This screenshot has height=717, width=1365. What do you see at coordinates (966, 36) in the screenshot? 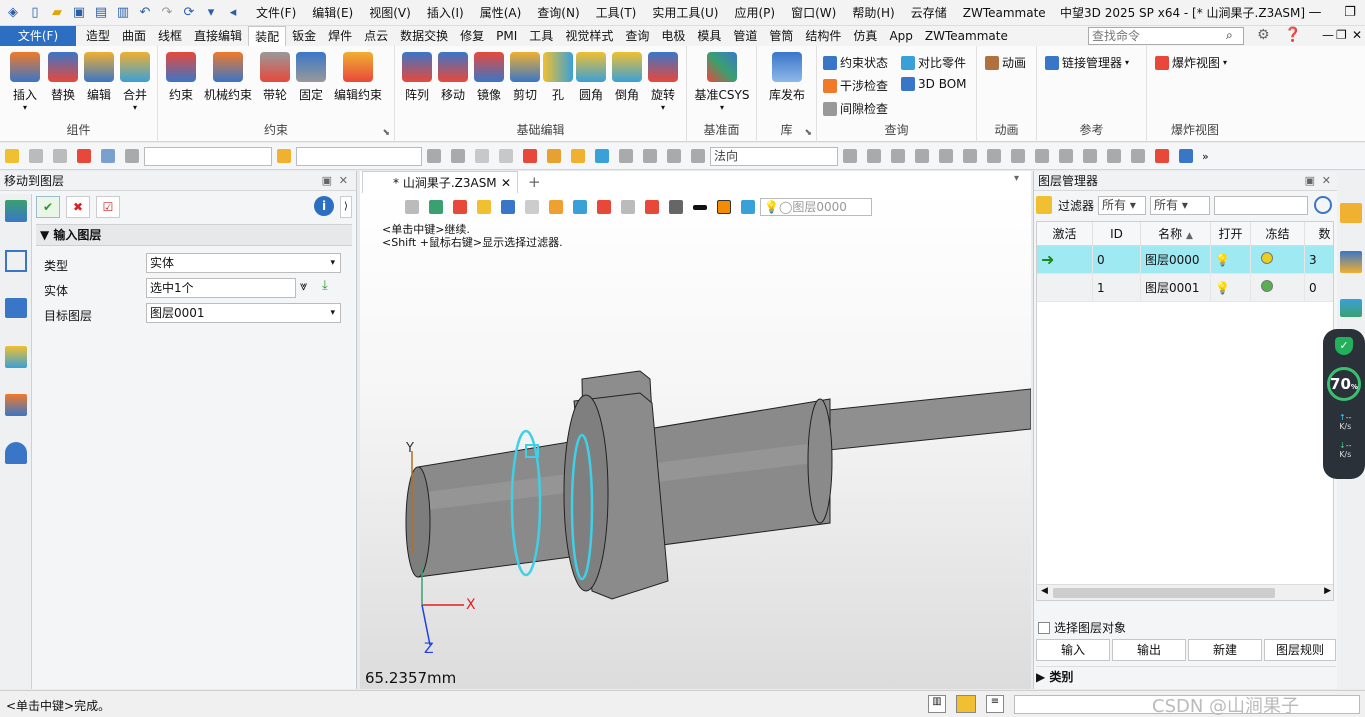
I see `tab-zwteammate: ZWTeammate` at bounding box center [966, 36].